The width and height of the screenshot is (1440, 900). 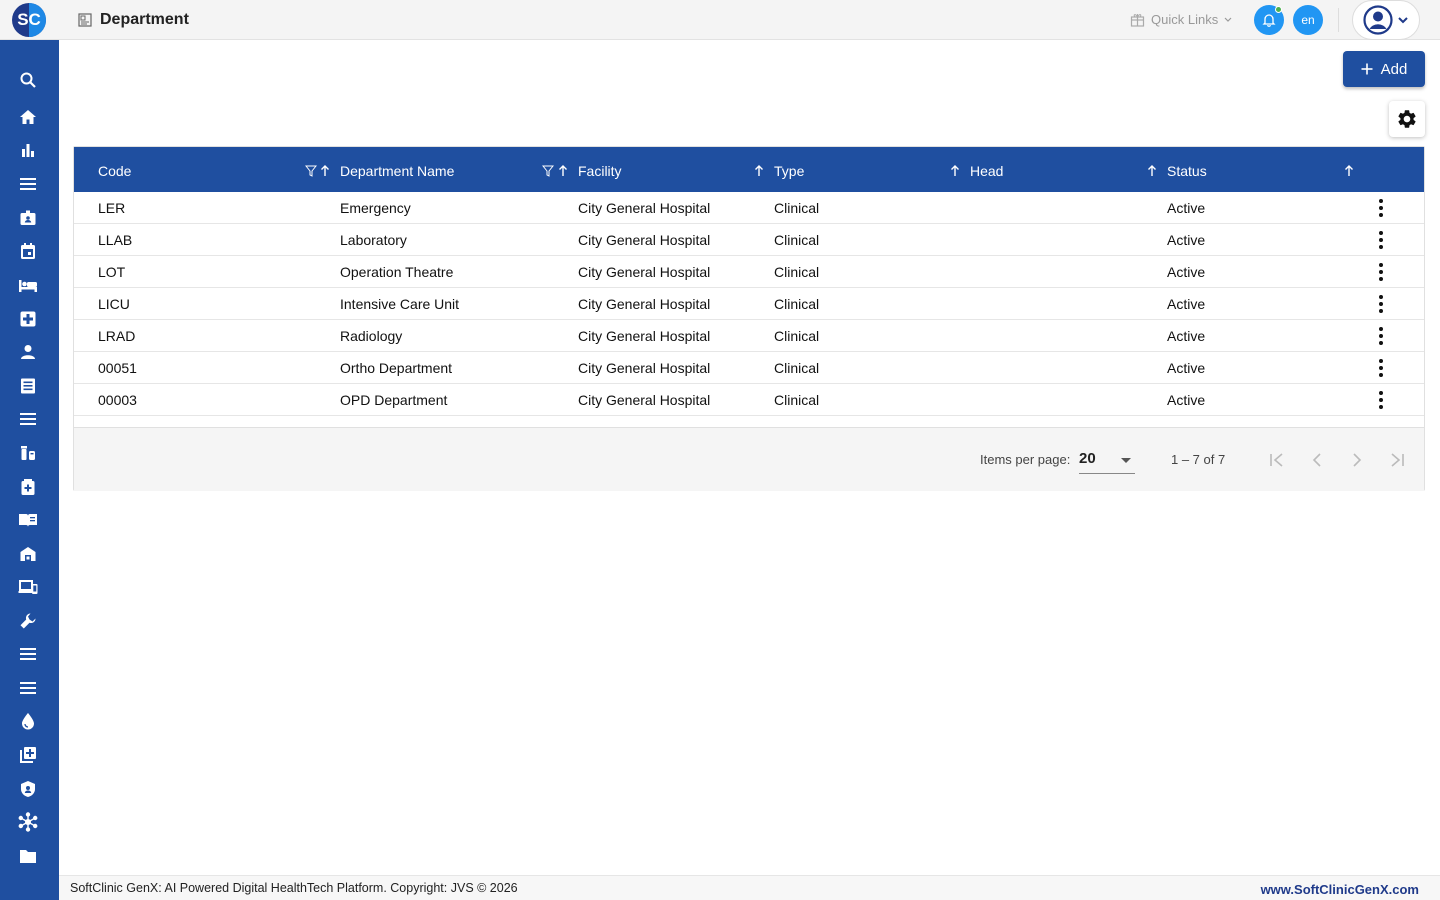 What do you see at coordinates (1181, 19) in the screenshot?
I see `quick-links-menu: Quick Links` at bounding box center [1181, 19].